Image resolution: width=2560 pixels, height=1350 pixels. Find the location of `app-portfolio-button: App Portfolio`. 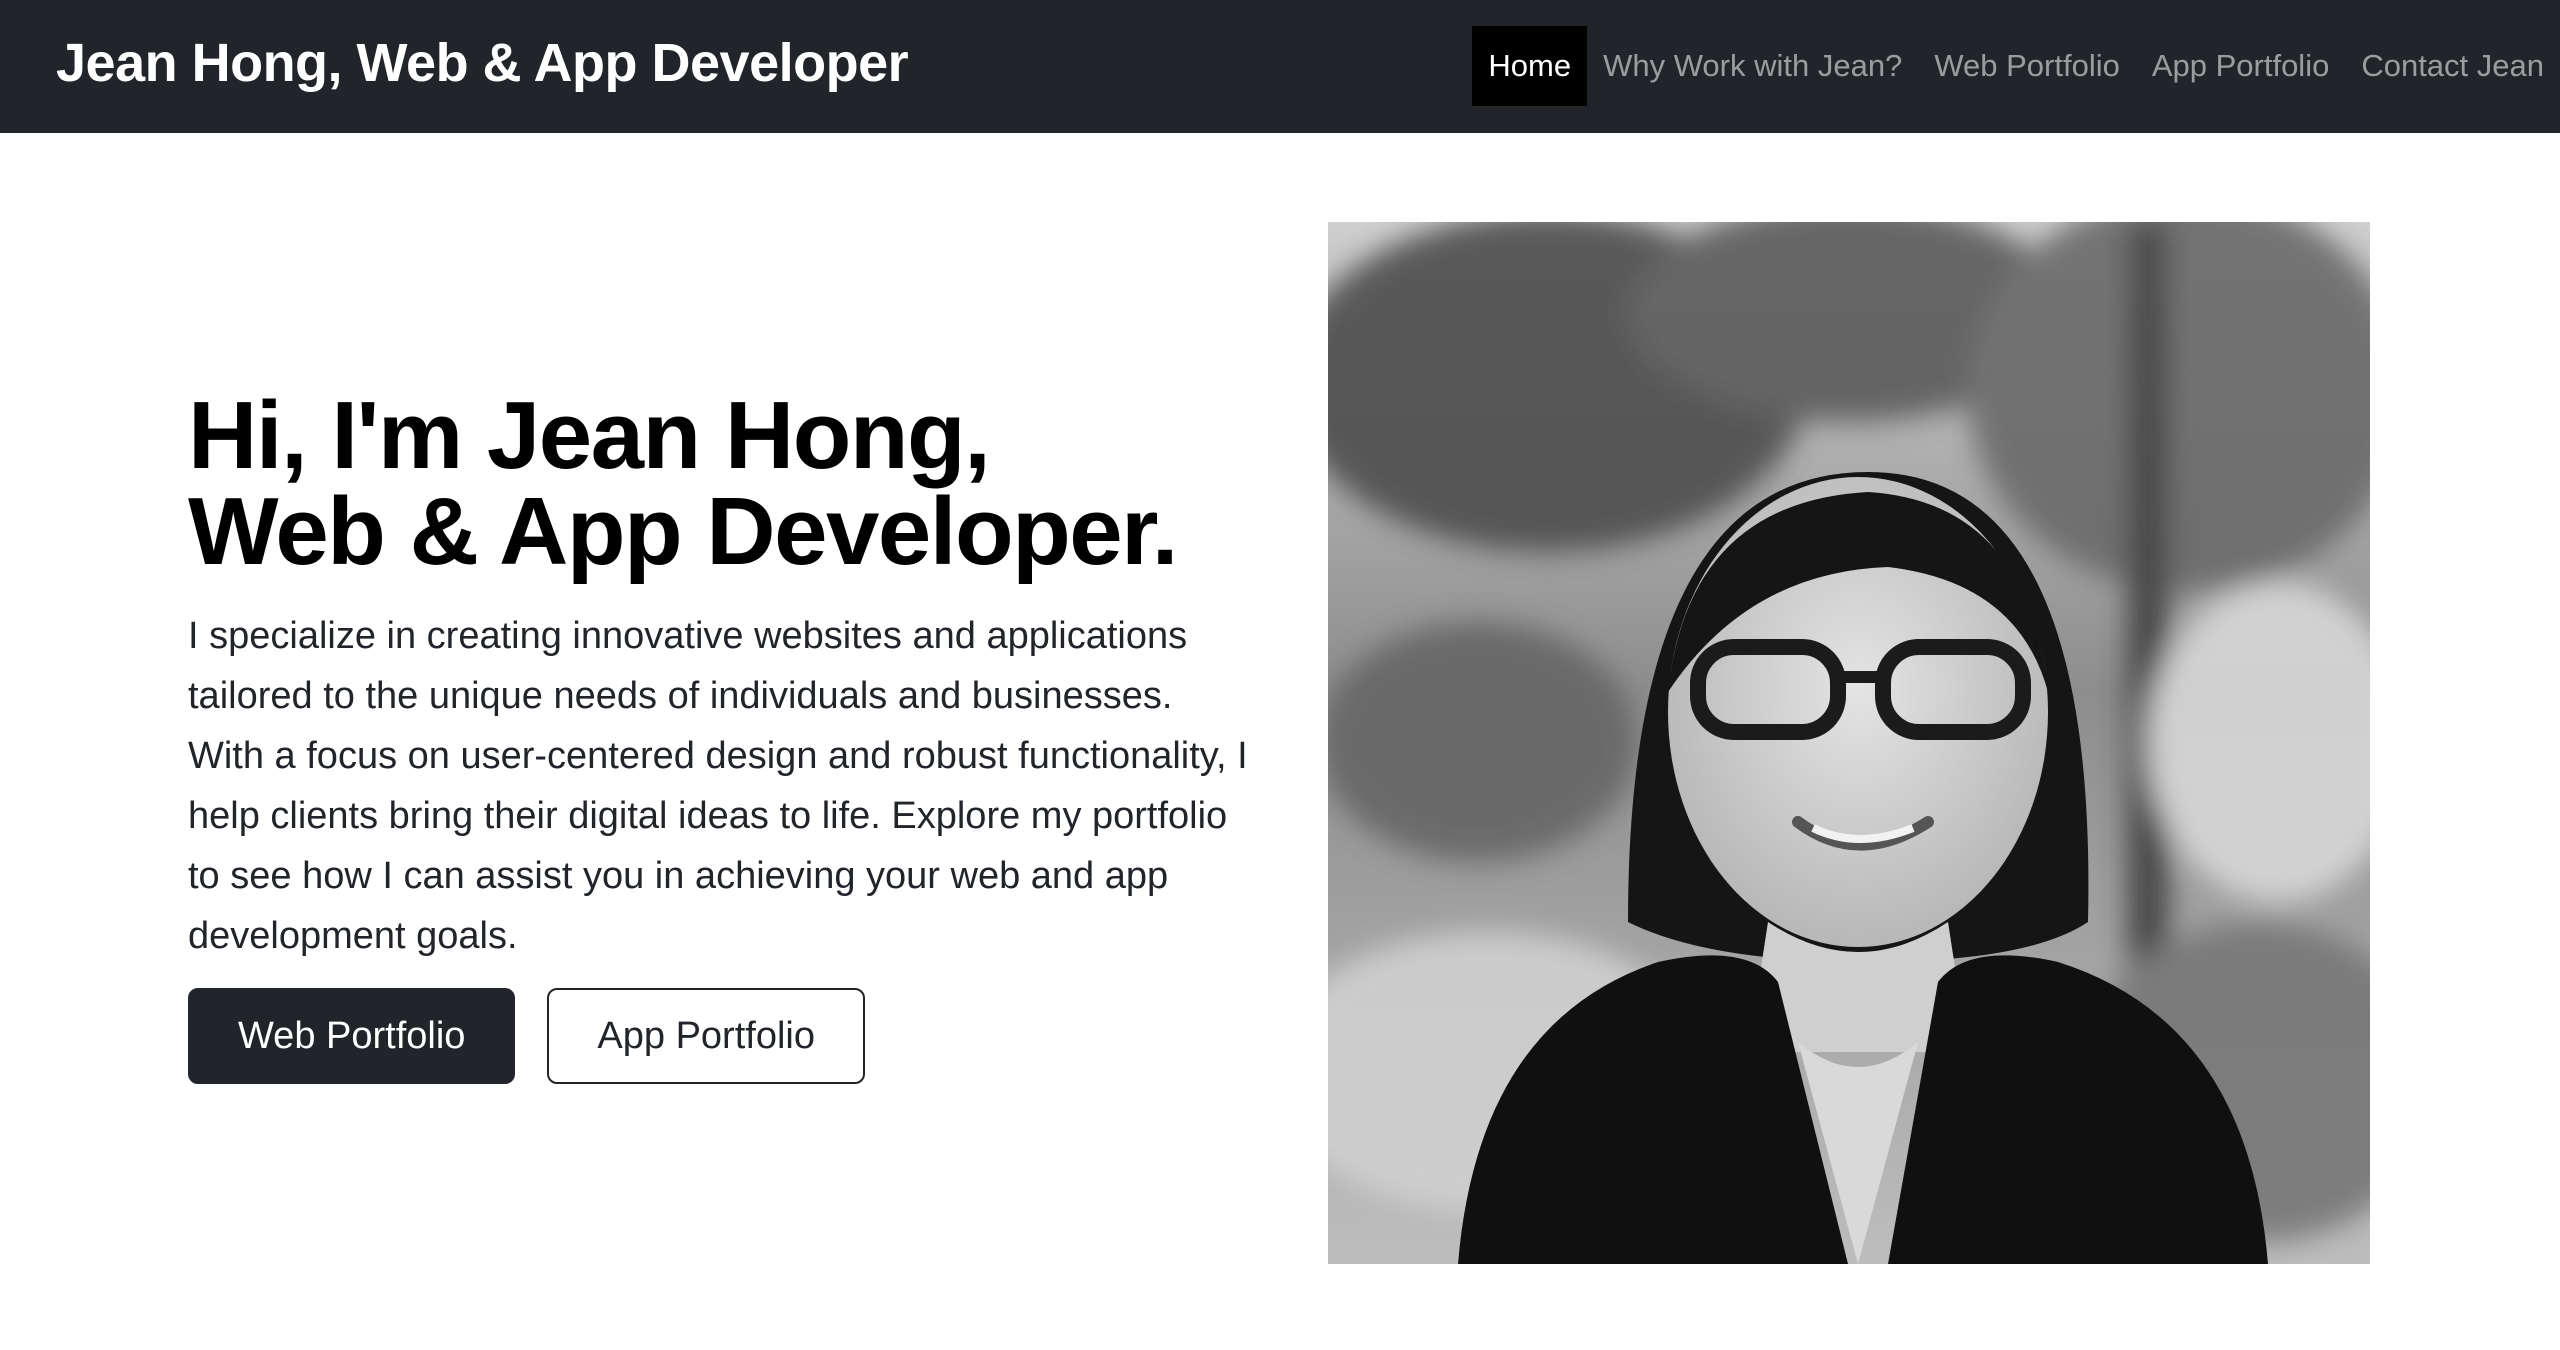

app-portfolio-button: App Portfolio is located at coordinates (706, 1036).